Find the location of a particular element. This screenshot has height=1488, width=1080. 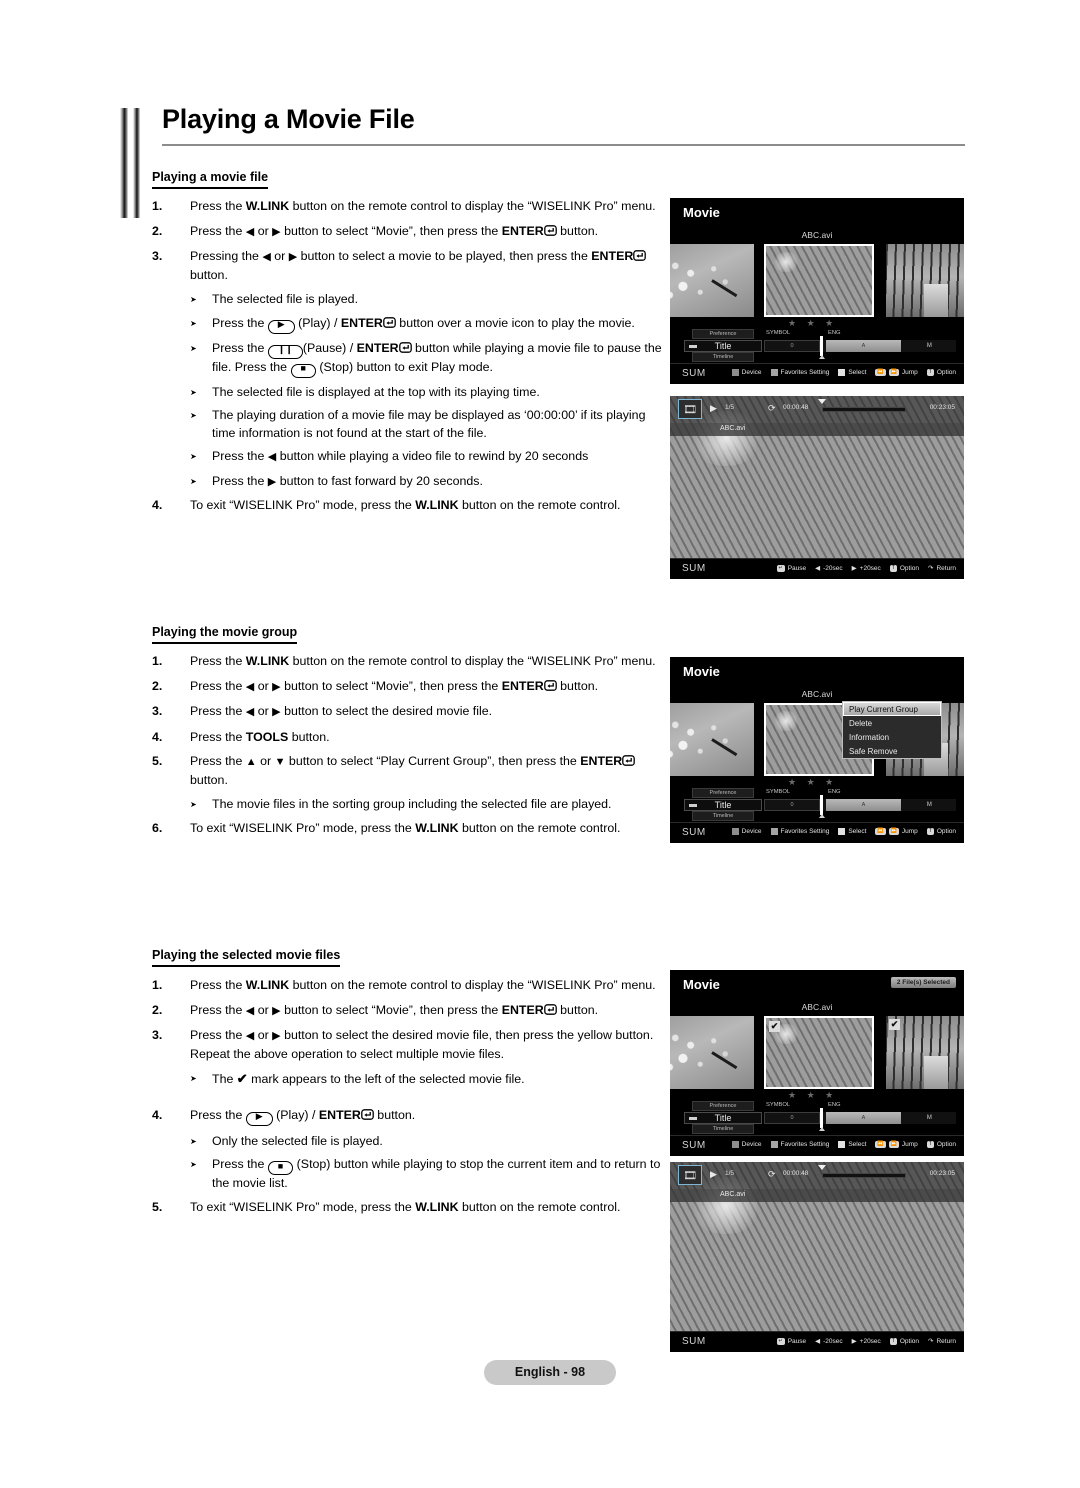

note-bullet: ➤ The selected file is played. is located at coordinates (408, 300).